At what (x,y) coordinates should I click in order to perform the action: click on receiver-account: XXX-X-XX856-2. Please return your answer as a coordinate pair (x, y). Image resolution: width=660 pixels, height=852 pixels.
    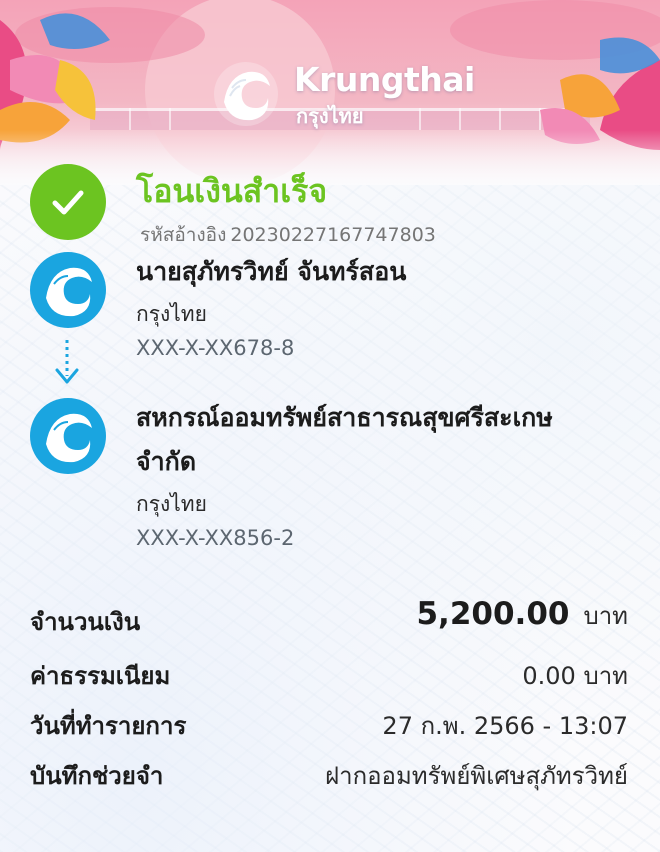
    Looking at the image, I should click on (215, 538).